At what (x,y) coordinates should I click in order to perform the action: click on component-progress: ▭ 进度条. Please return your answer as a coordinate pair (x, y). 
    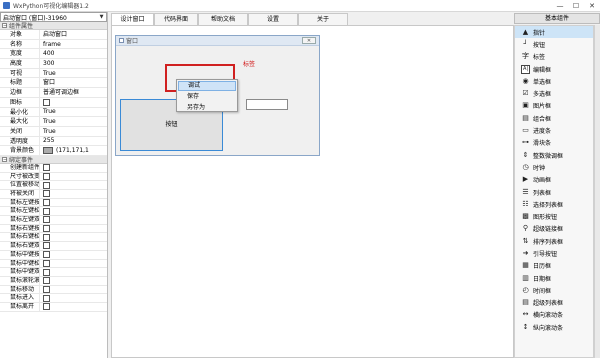
    Looking at the image, I should click on (554, 130).